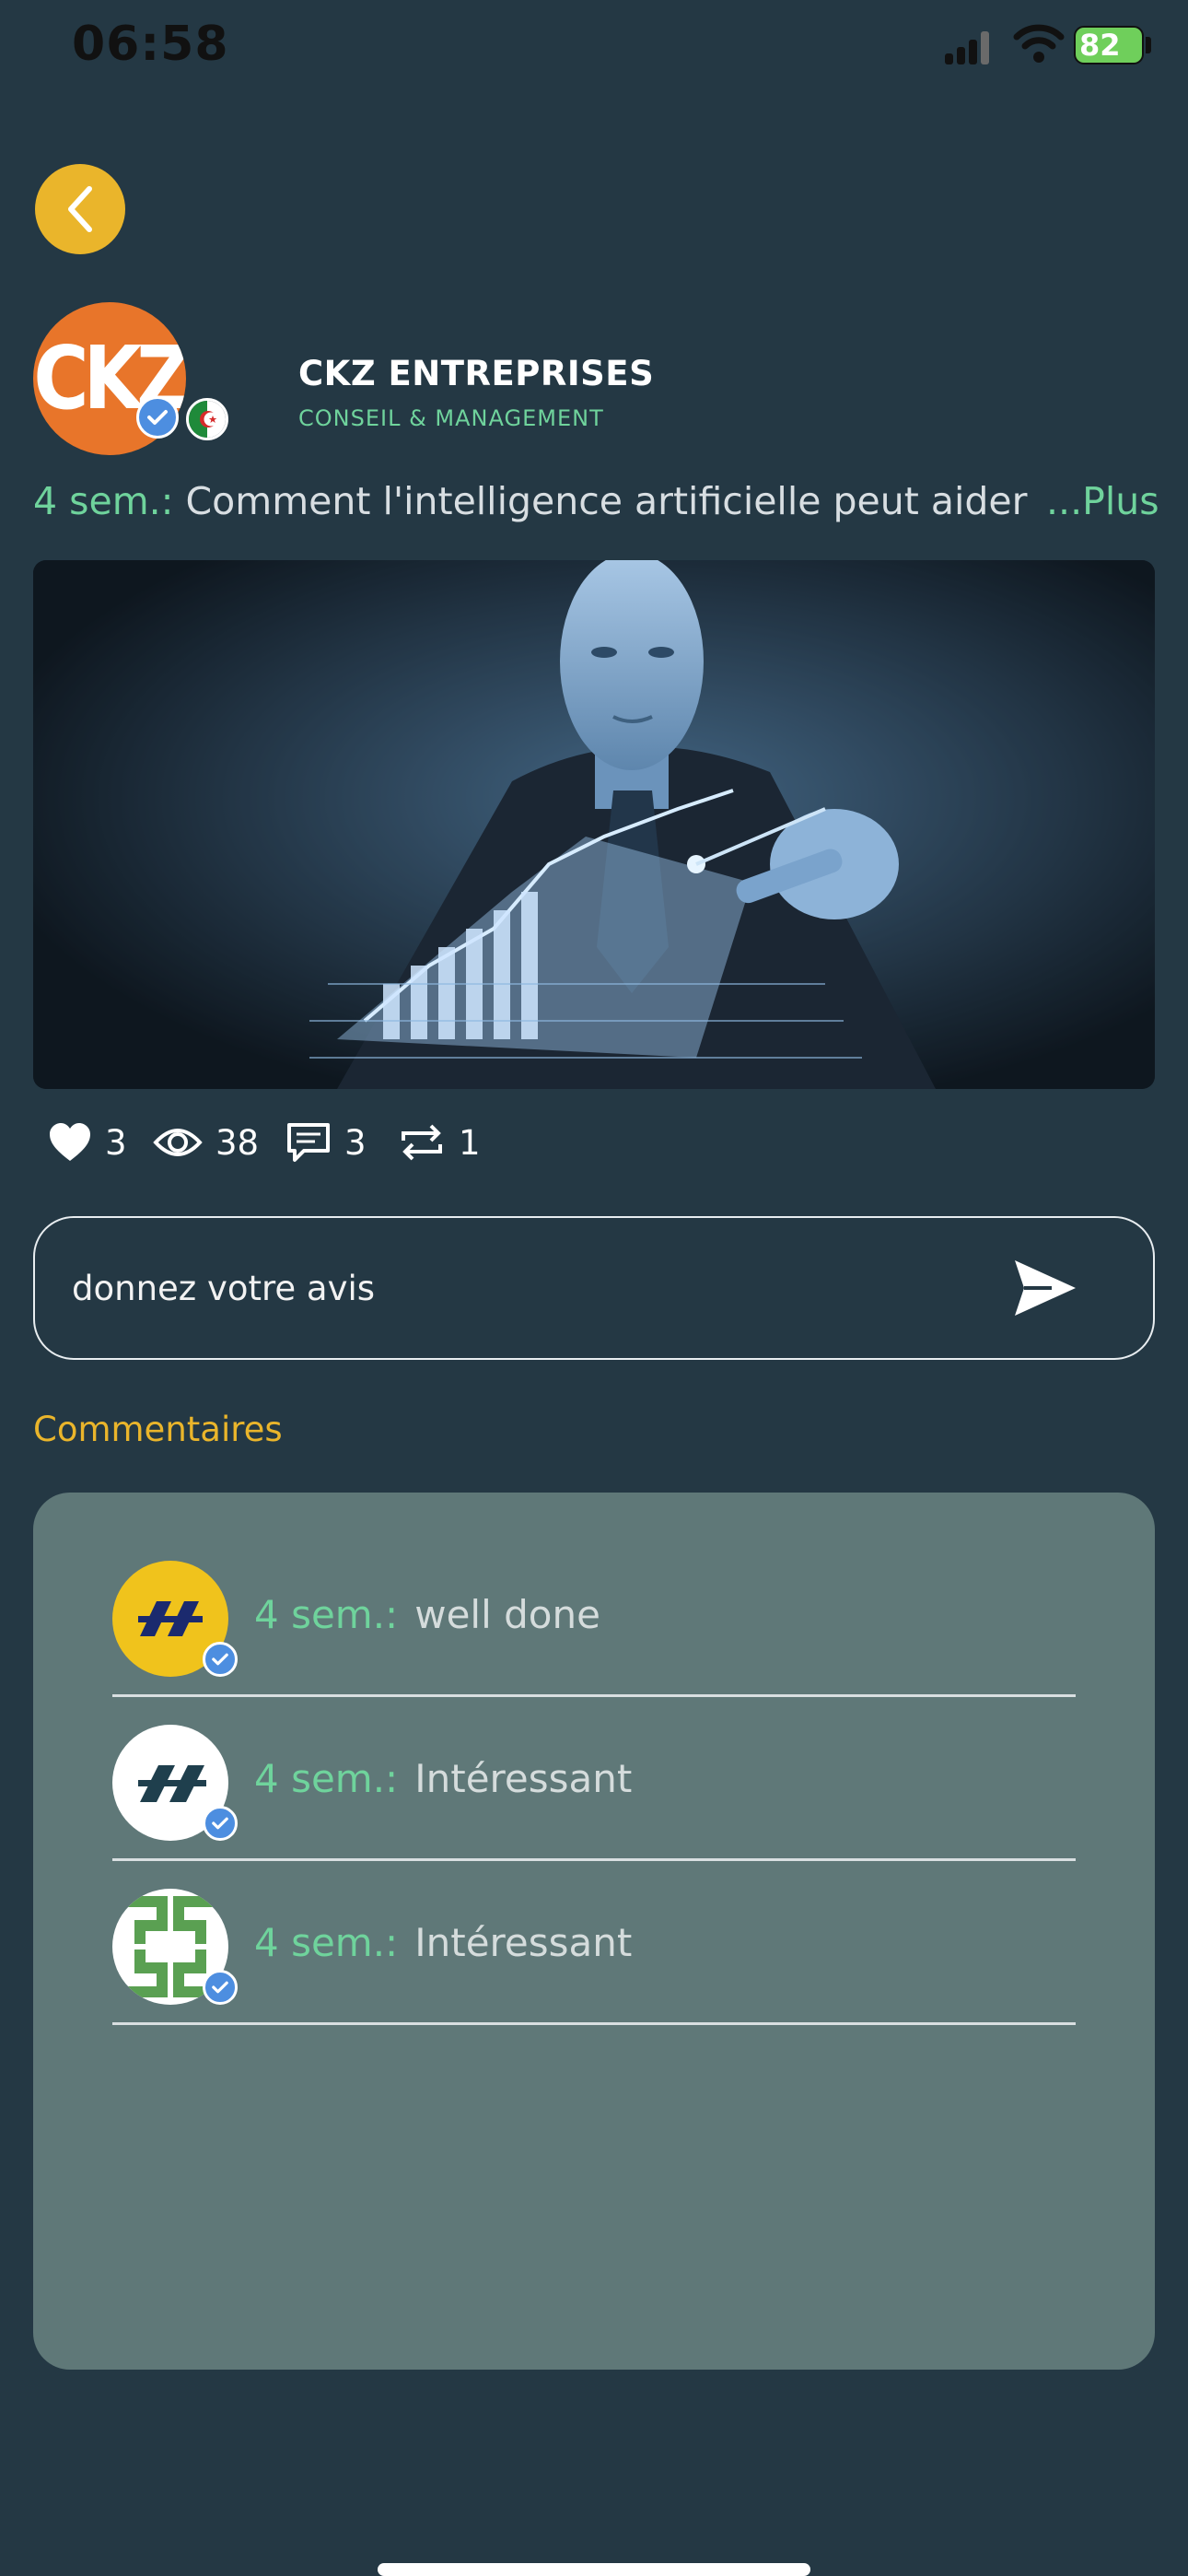 This screenshot has width=1188, height=2576. What do you see at coordinates (1039, 43) in the screenshot?
I see `wifi-icon` at bounding box center [1039, 43].